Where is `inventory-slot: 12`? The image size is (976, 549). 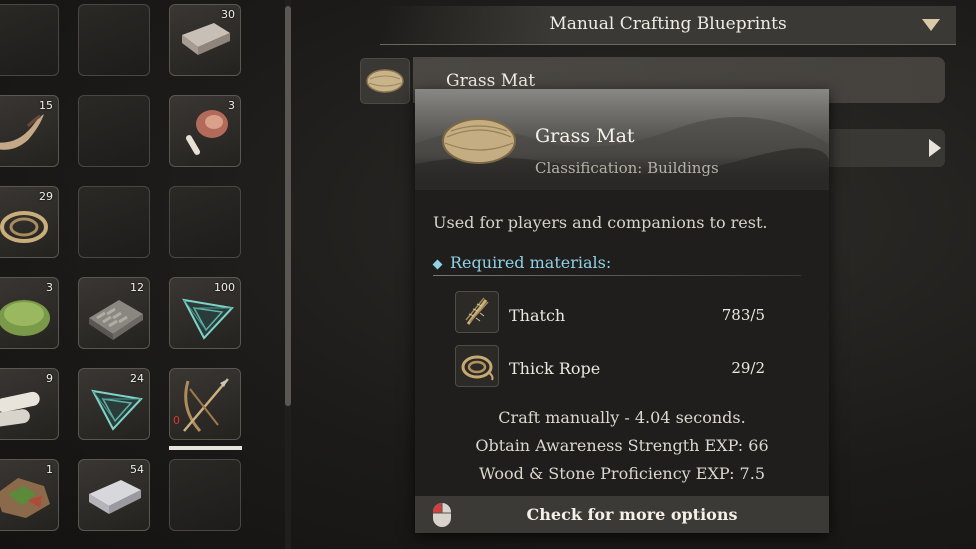 inventory-slot: 12 is located at coordinates (114, 313).